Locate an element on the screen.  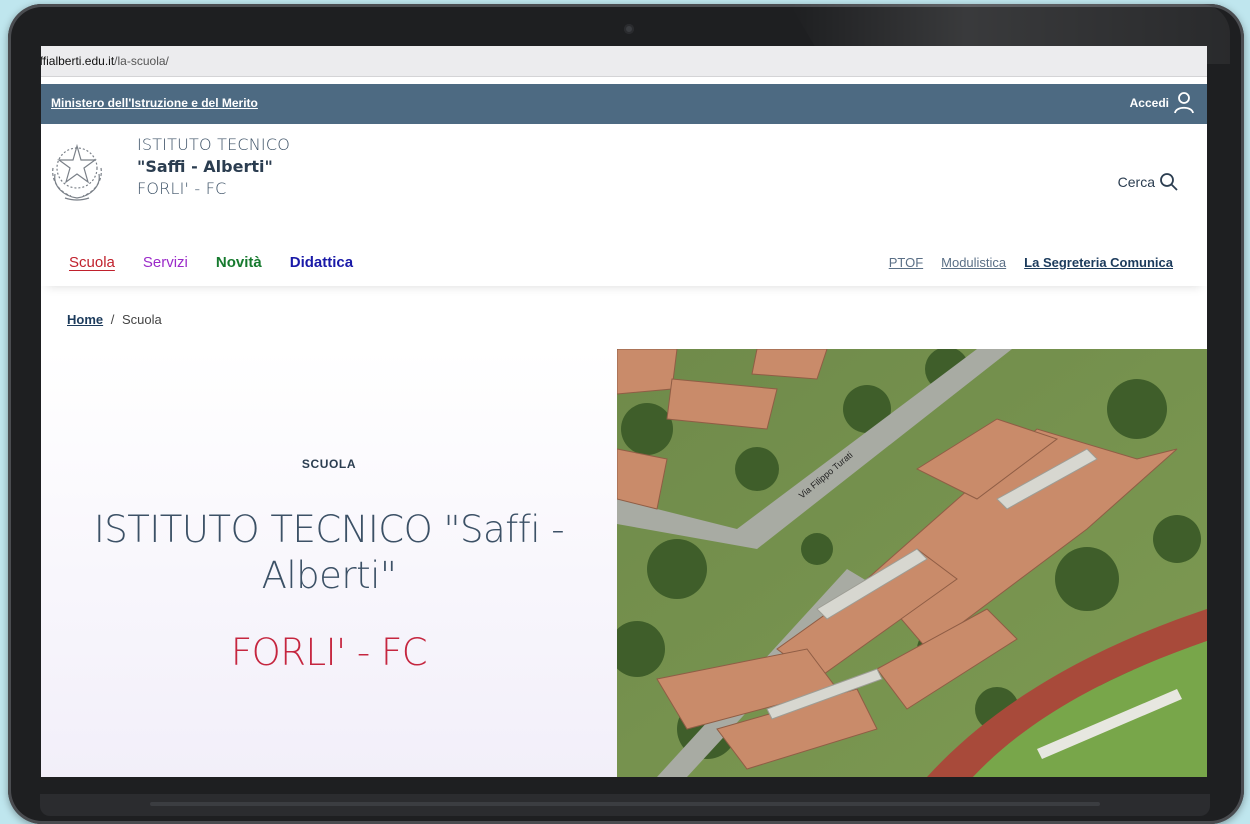
search-icon is located at coordinates (1169, 184).